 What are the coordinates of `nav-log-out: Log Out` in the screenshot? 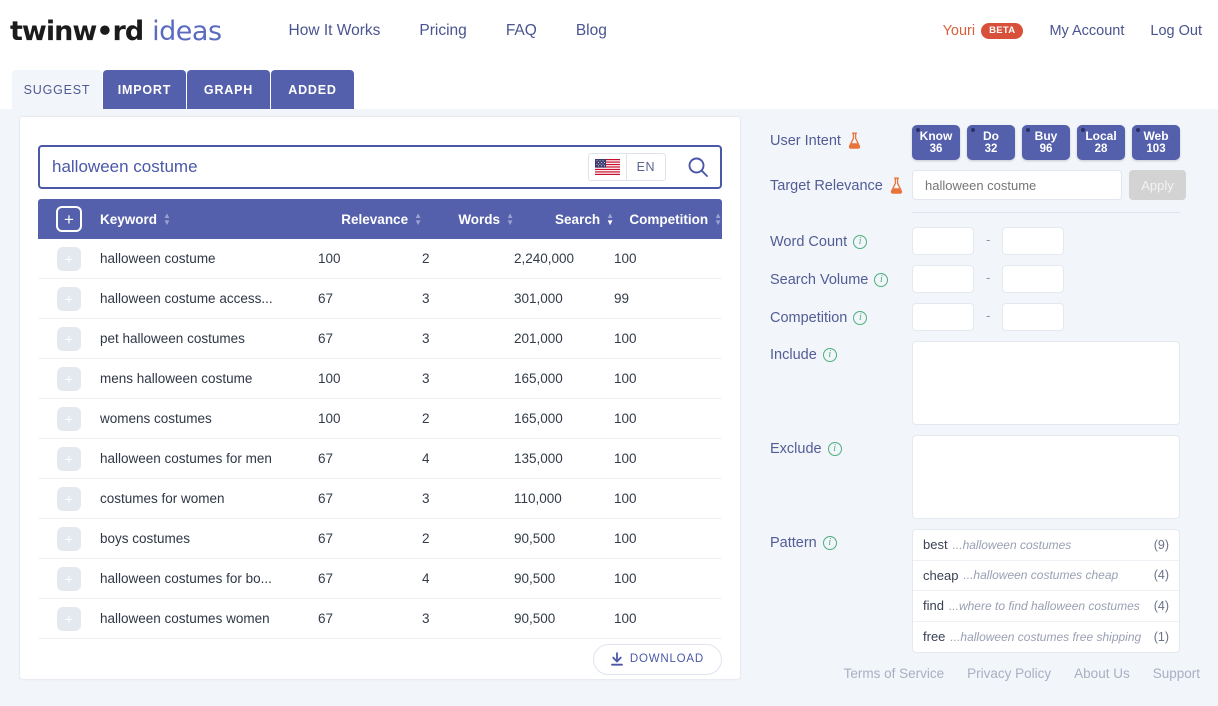 It's located at (1176, 31).